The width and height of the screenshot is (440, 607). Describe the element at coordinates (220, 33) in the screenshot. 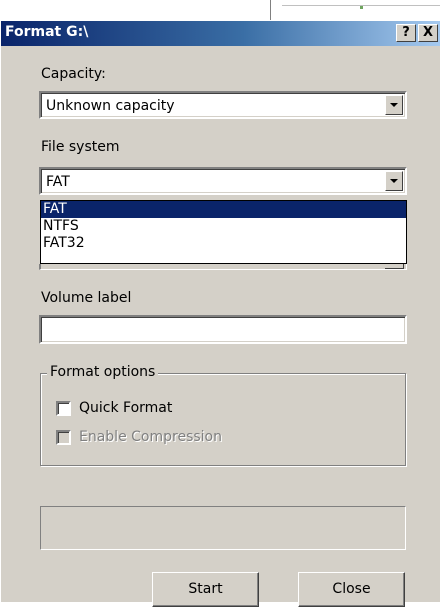

I see `title-bar: Format G:\ ? X` at that location.